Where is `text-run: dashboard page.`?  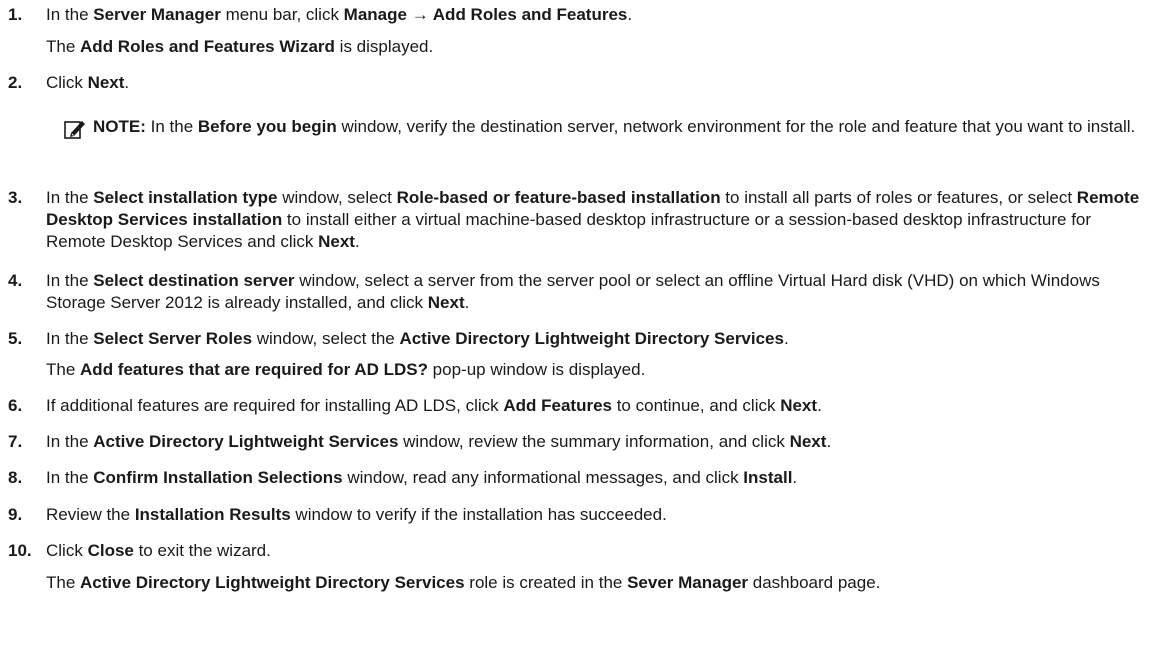
text-run: dashboard page. is located at coordinates (814, 582).